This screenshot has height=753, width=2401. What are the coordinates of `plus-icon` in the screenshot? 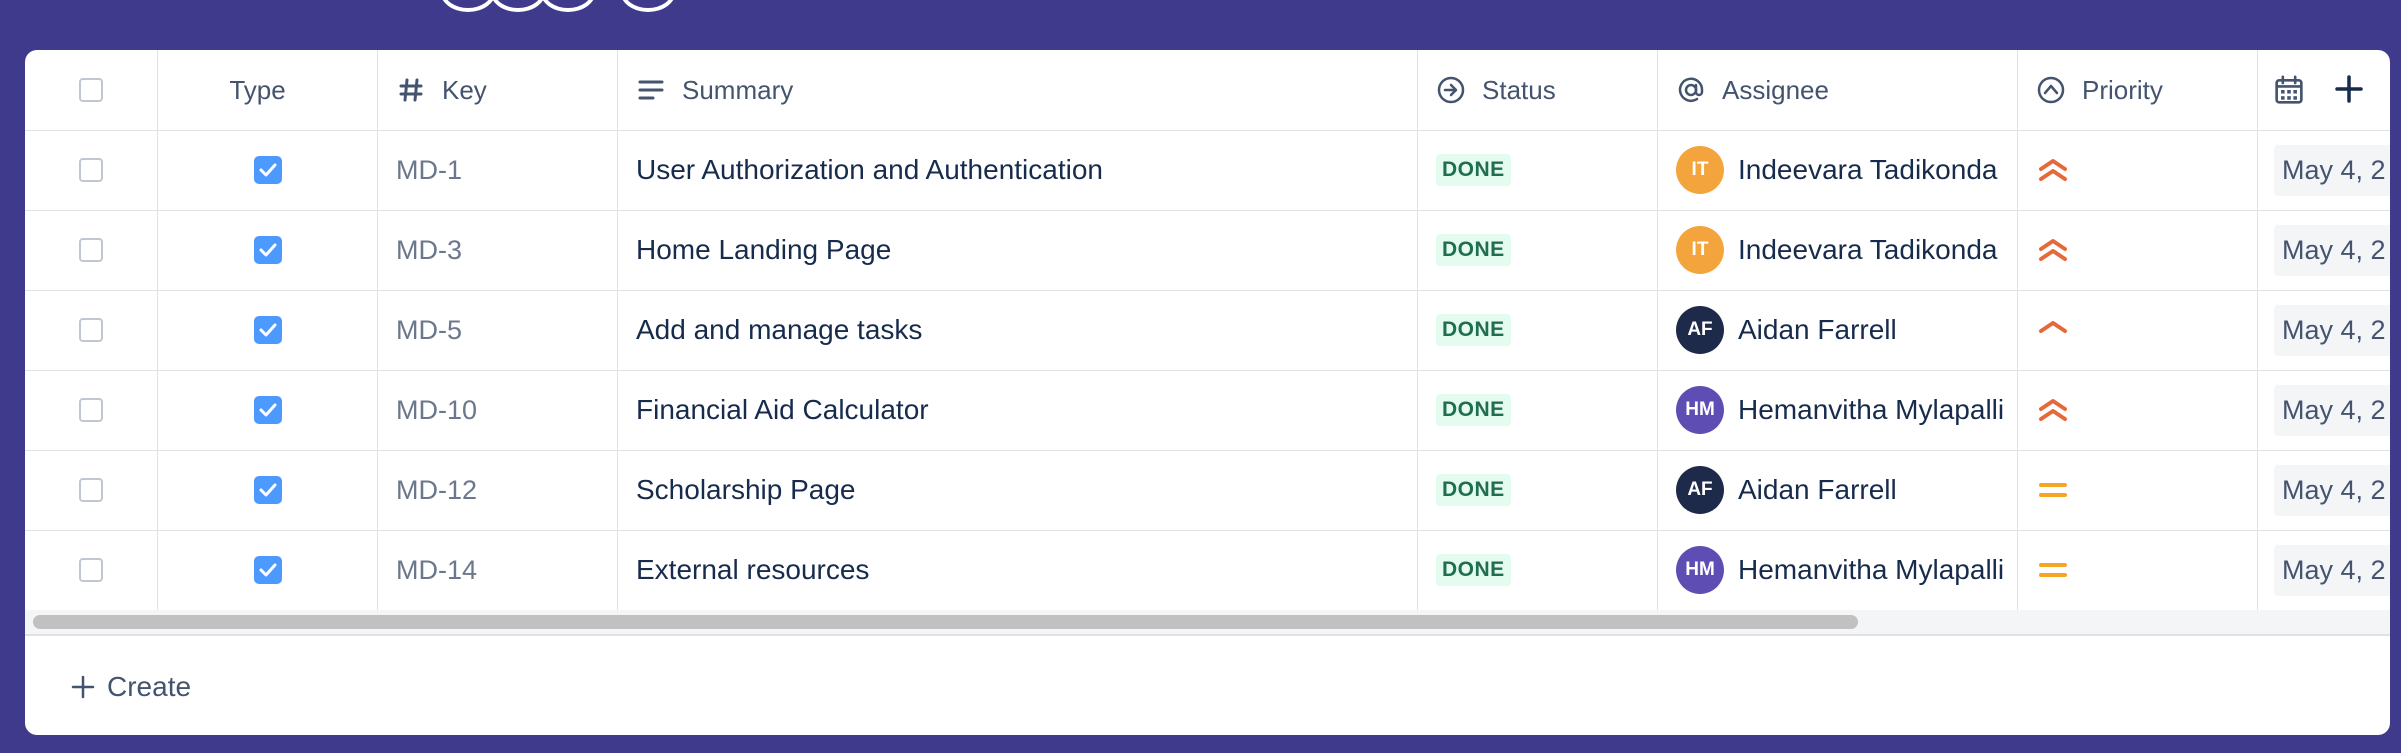 It's located at (83, 687).